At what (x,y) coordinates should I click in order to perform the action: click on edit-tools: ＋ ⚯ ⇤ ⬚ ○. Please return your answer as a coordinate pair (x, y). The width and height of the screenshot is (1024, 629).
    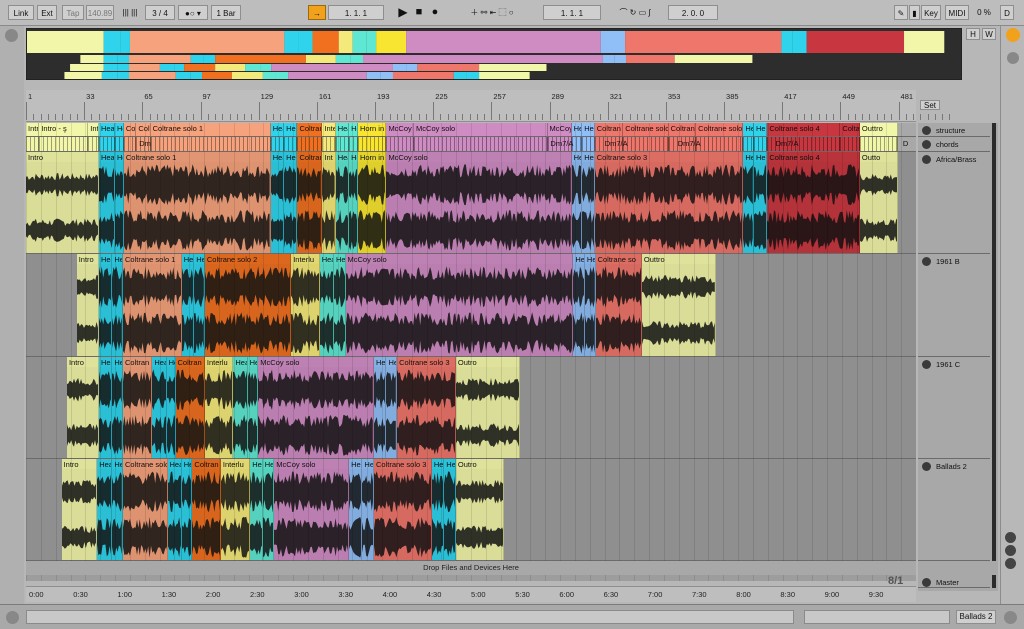
    Looking at the image, I should click on (492, 12).